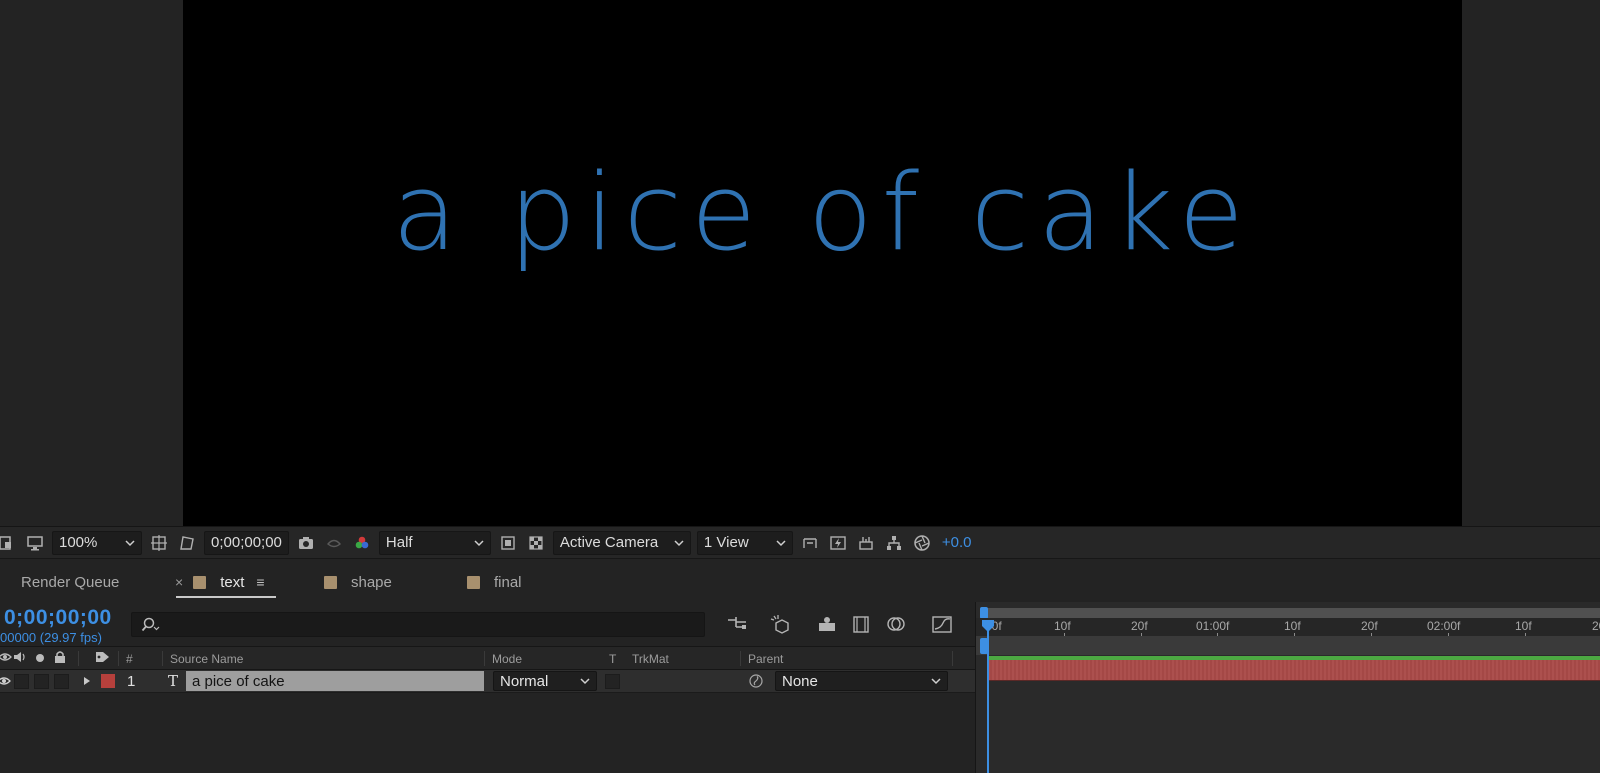 This screenshot has height=773, width=1600. Describe the element at coordinates (810, 543) in the screenshot. I see `reset-view-icon` at that location.